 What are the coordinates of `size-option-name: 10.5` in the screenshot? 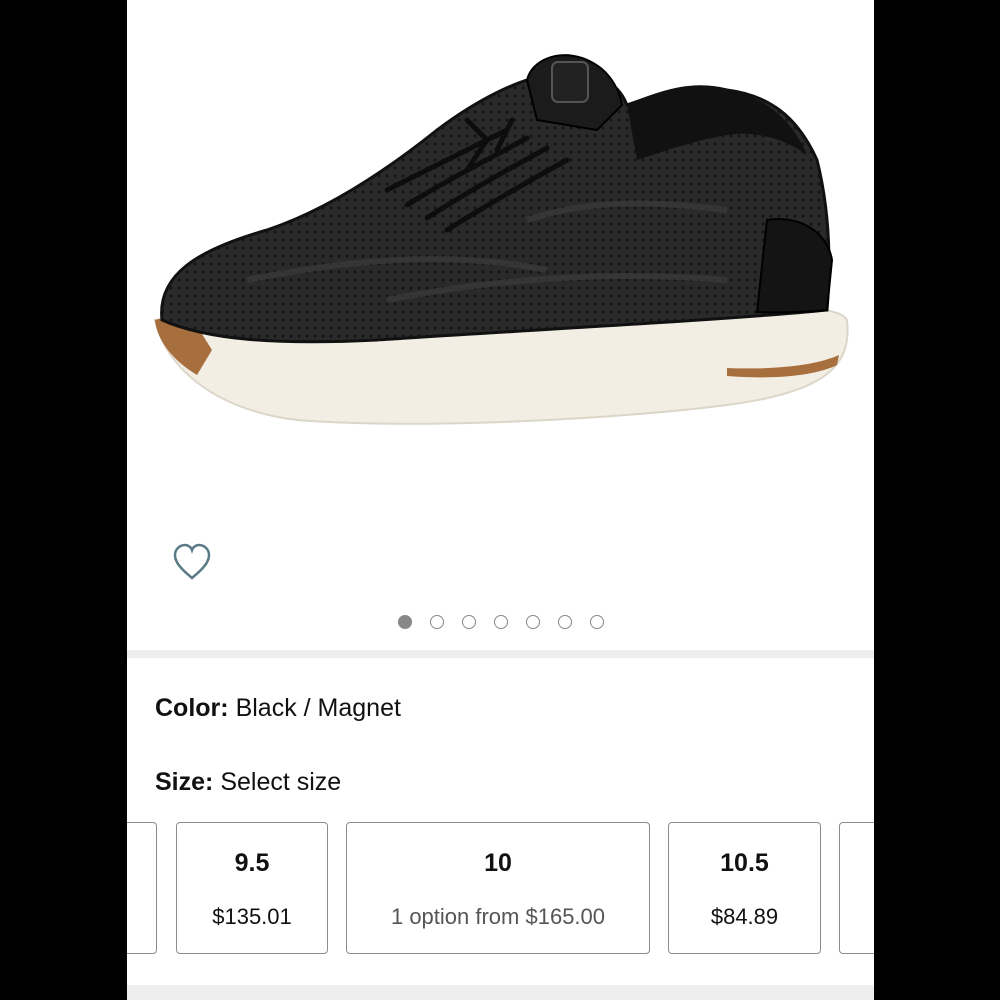 It's located at (744, 863).